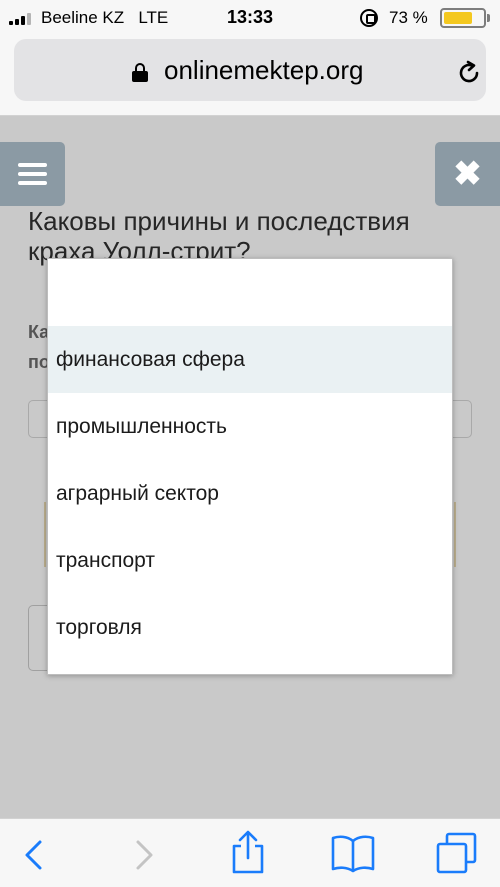 Image resolution: width=500 pixels, height=887 pixels. What do you see at coordinates (144, 855) in the screenshot?
I see `forward-icon` at bounding box center [144, 855].